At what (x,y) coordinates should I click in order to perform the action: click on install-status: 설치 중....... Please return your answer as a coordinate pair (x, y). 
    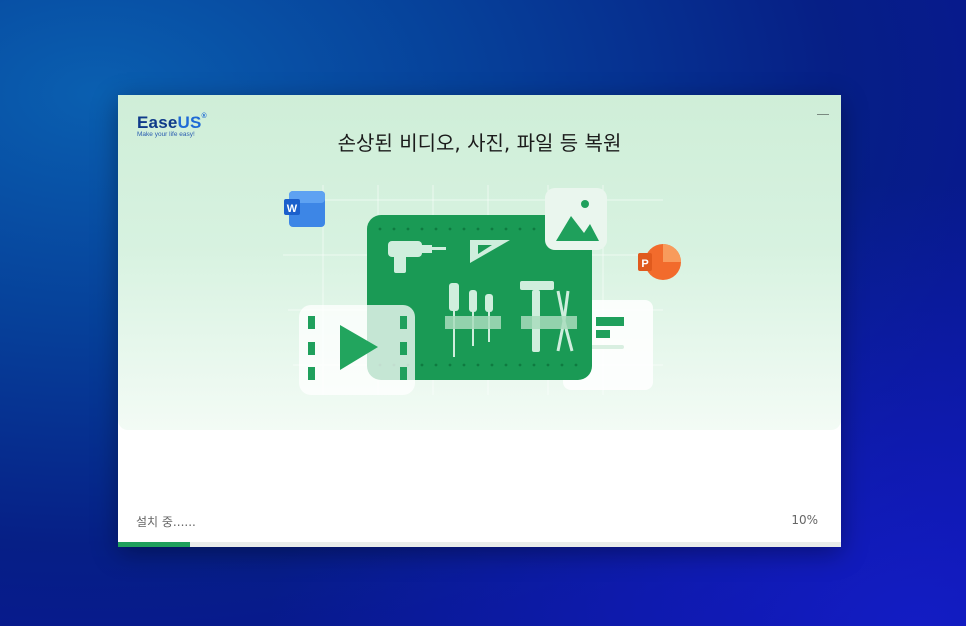
    Looking at the image, I should click on (166, 522).